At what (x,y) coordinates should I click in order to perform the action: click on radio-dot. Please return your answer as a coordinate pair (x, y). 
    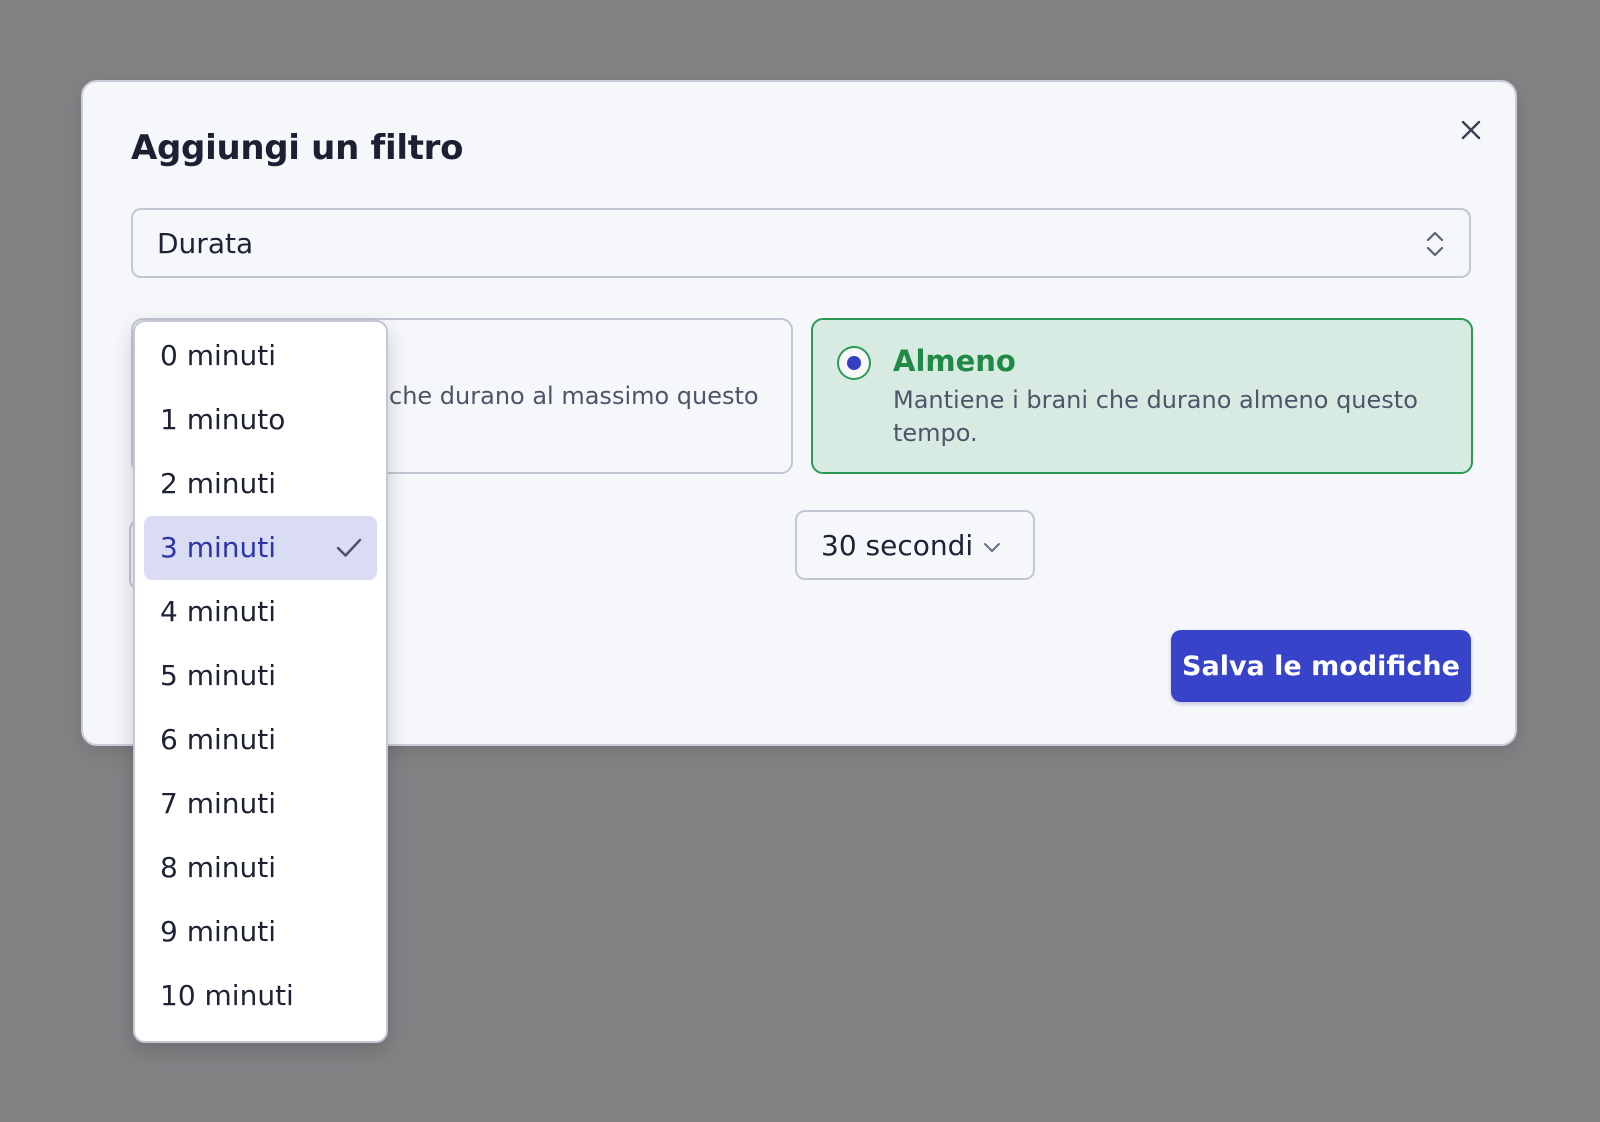
    Looking at the image, I should click on (854, 363).